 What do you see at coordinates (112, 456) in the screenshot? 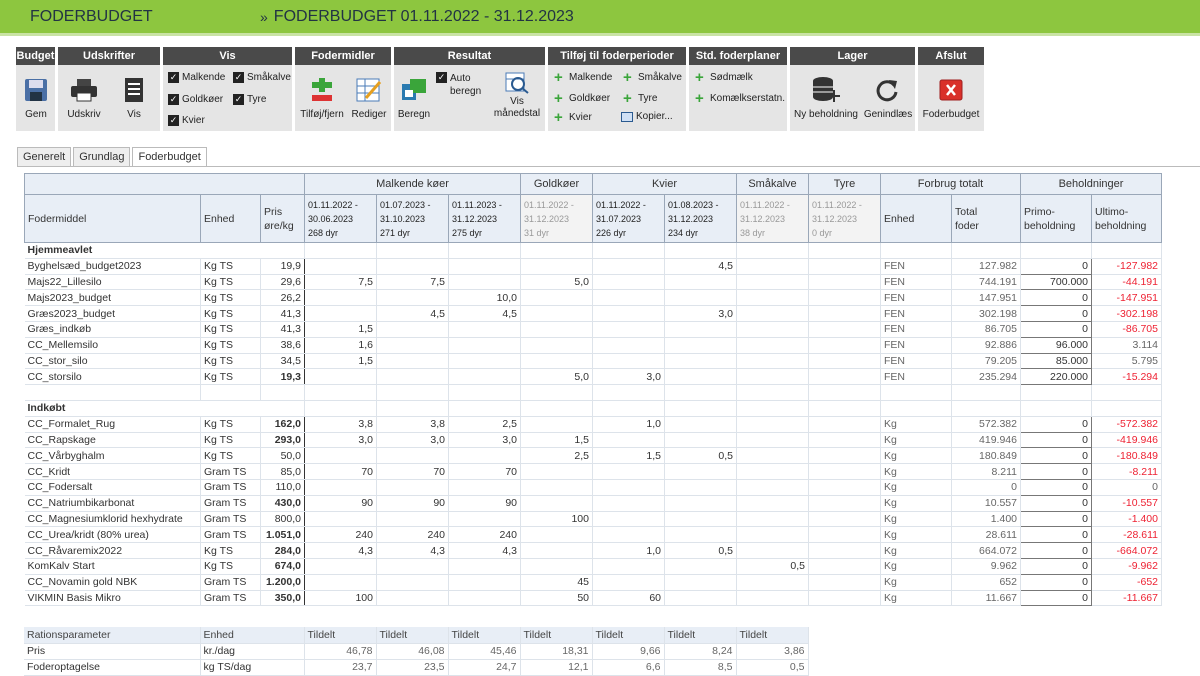
I see `feed-name: CC_Vårbyghalm` at bounding box center [112, 456].